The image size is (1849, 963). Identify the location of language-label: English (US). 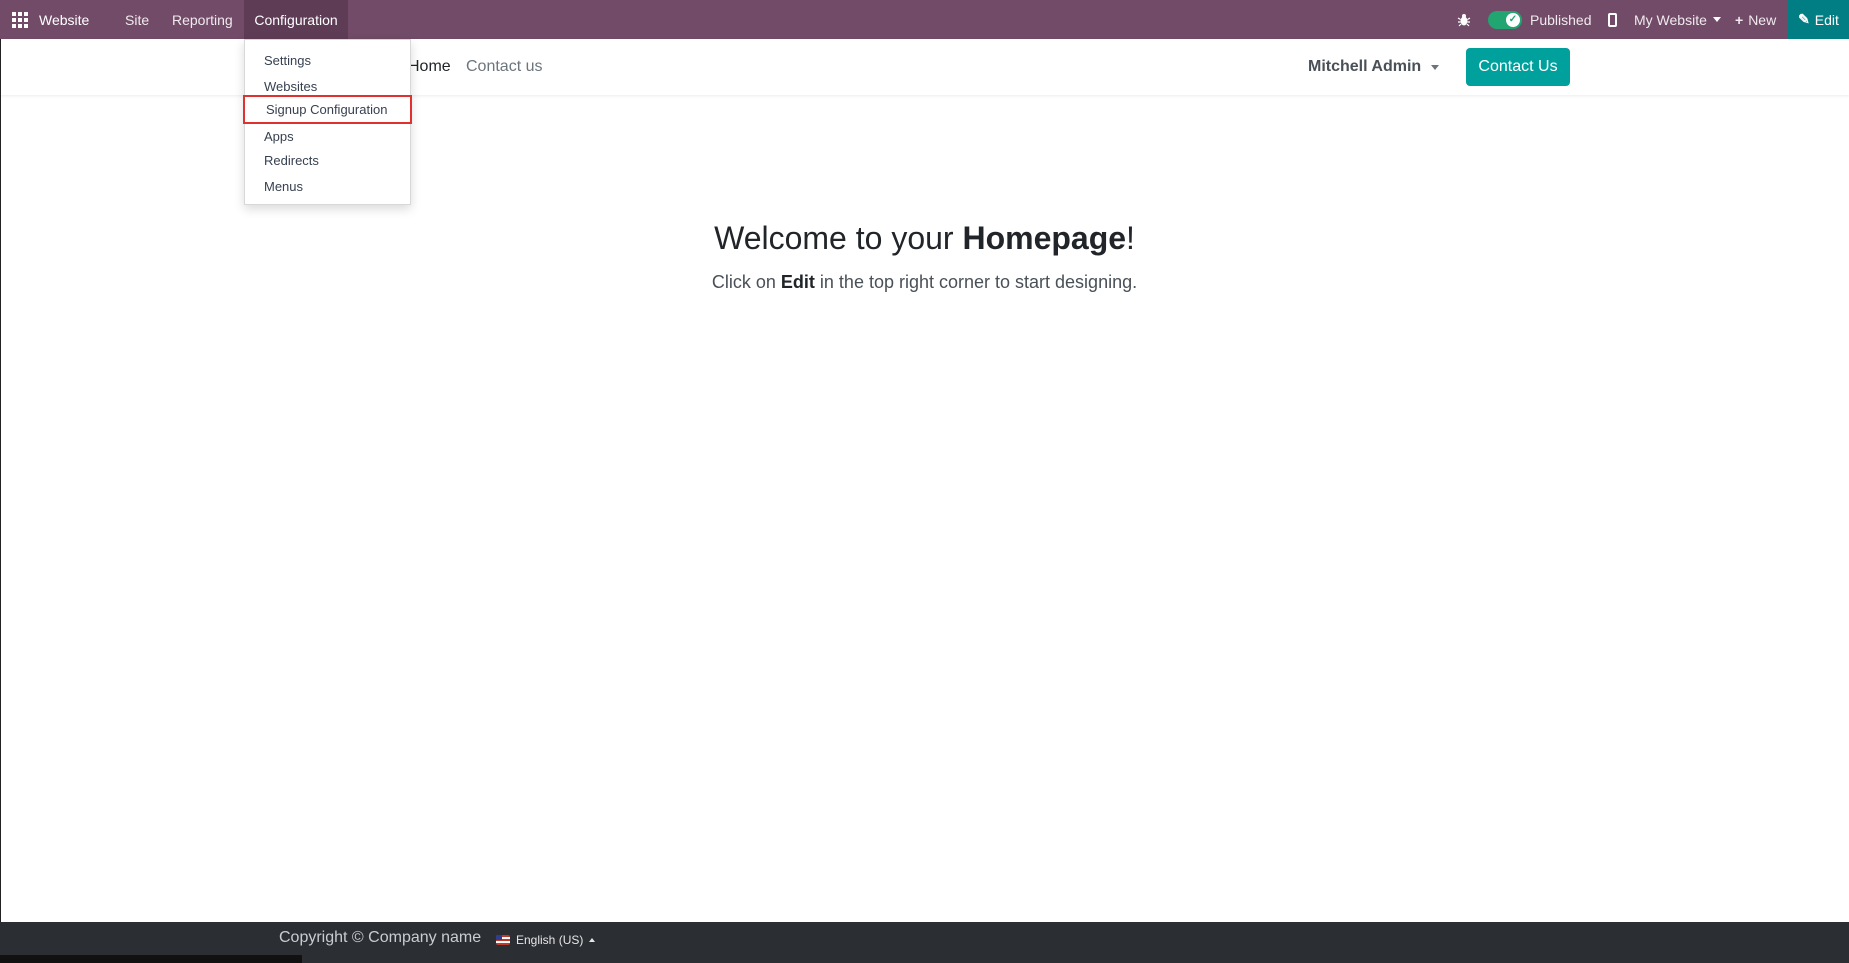
(550, 940).